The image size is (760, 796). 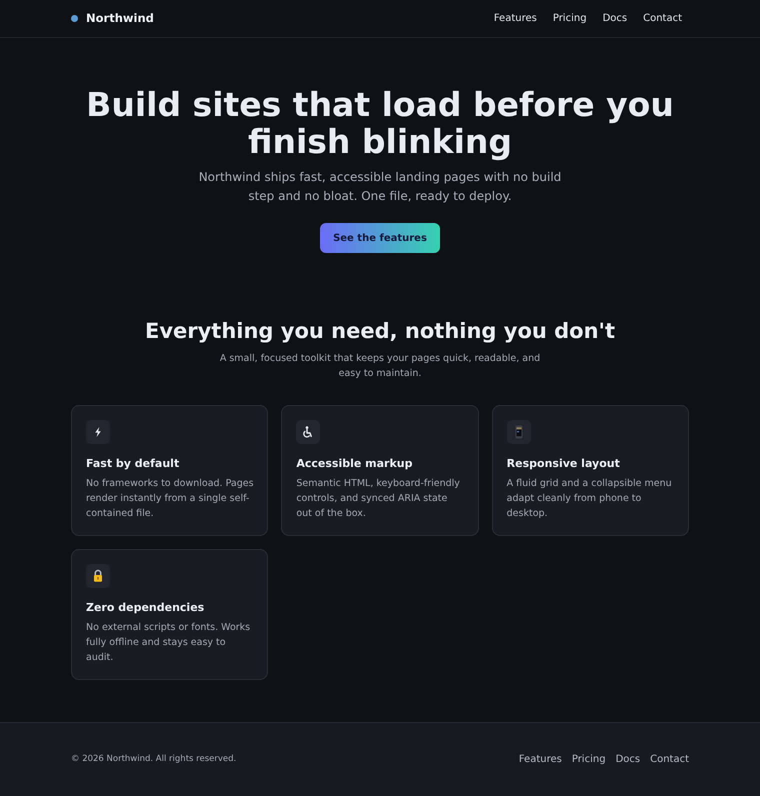 What do you see at coordinates (133, 464) in the screenshot?
I see `feature-title: Fast by default` at bounding box center [133, 464].